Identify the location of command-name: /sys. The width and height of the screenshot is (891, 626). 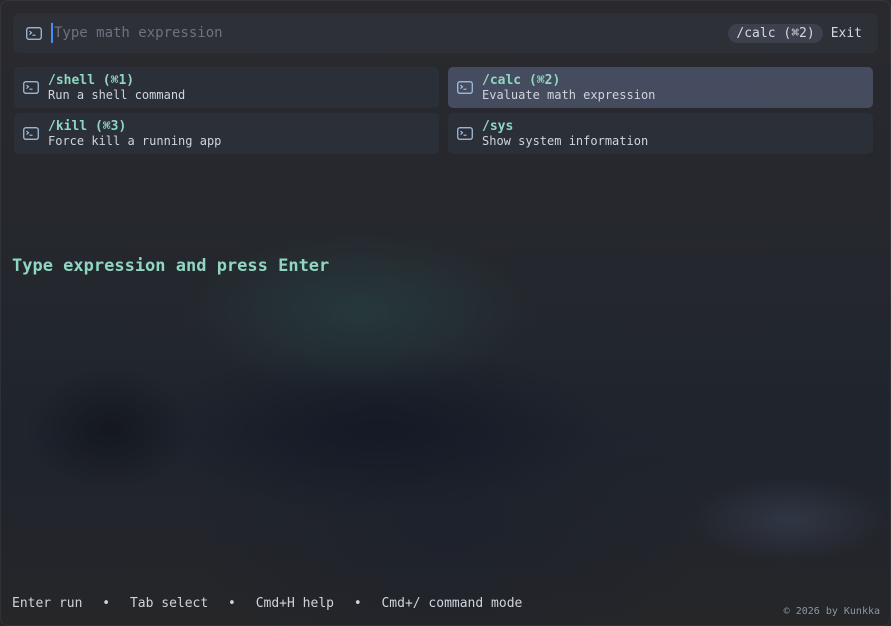
(498, 126).